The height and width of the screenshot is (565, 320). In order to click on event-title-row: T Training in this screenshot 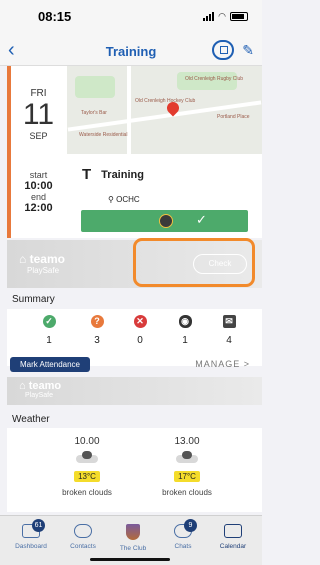, I will do `click(113, 174)`.